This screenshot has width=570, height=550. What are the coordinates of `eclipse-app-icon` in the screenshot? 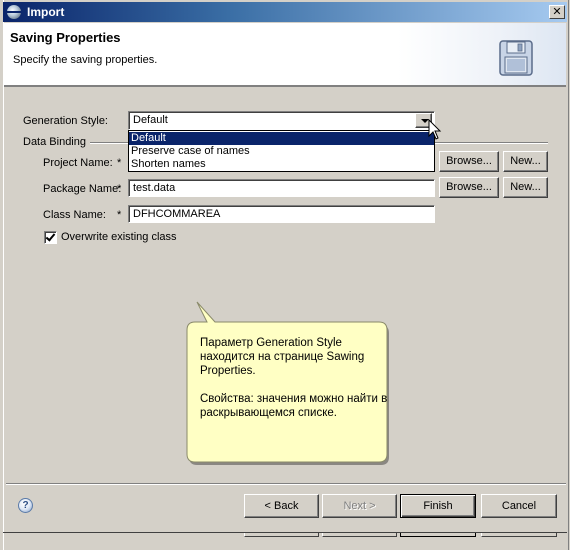 It's located at (14, 12).